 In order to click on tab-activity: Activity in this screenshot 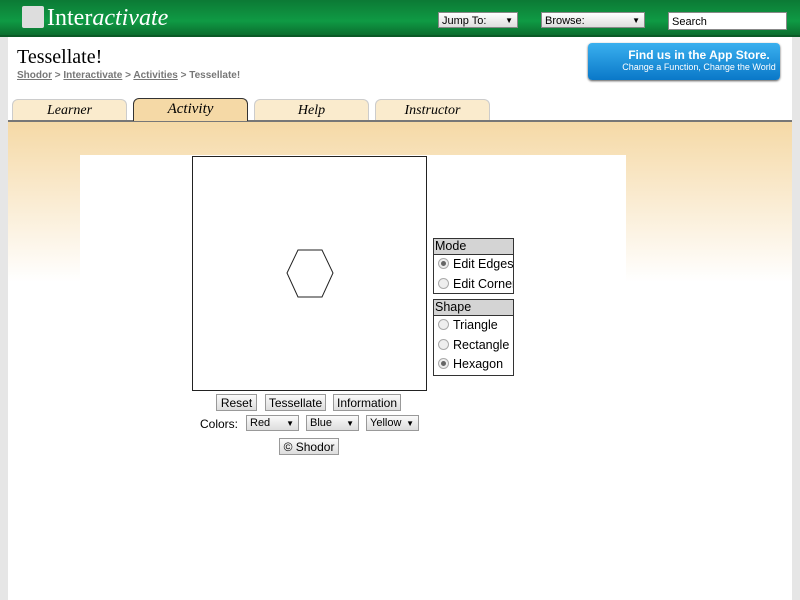, I will do `click(190, 109)`.